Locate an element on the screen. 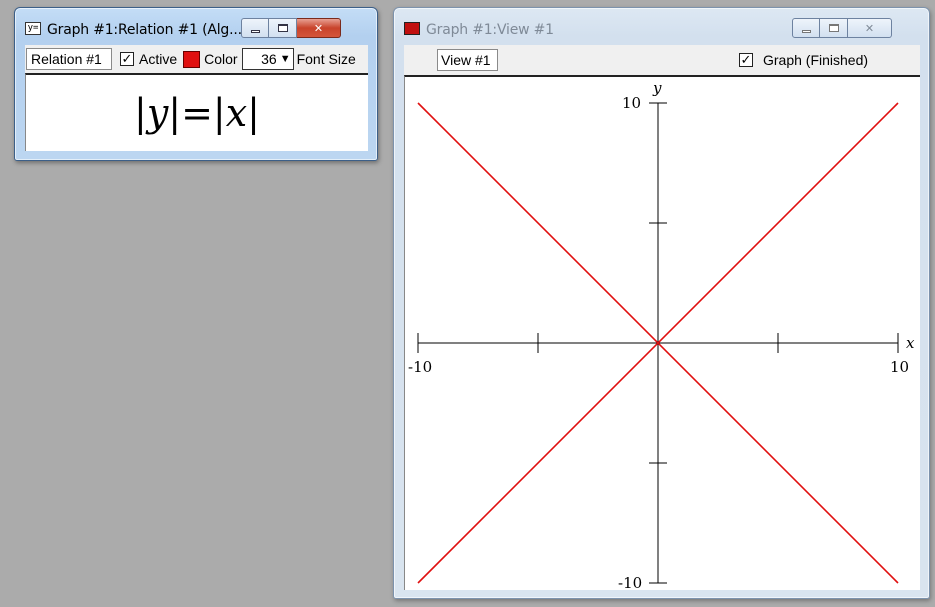  equation-editor: |y|=|x| is located at coordinates (196, 112).